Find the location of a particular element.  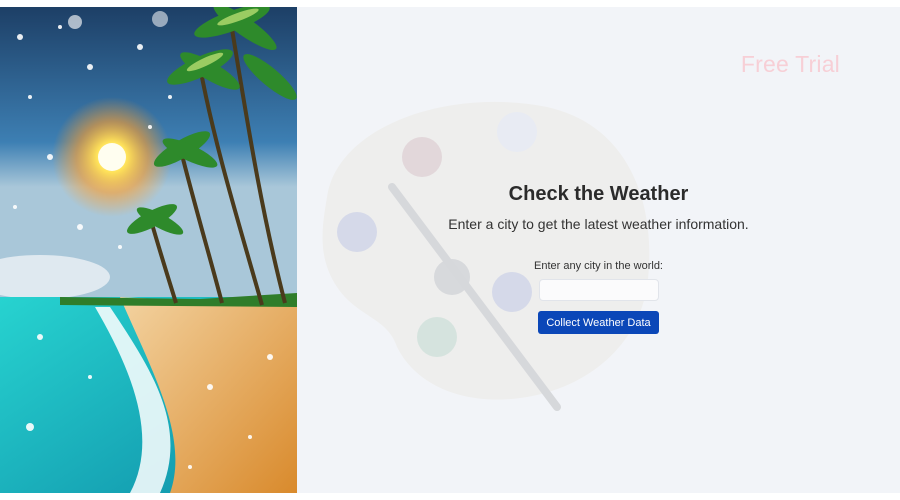

collect-weather-button: Collect Weather Data is located at coordinates (598, 322).